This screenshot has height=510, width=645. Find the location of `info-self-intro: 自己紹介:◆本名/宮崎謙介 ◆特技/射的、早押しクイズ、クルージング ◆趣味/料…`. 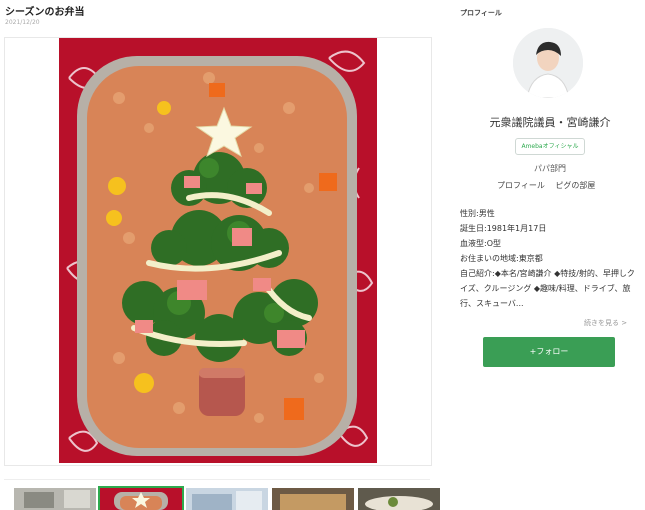

info-self-intro: 自己紹介:◆本名/宮崎謙介 ◆特技/射的、早押しクイズ、クルージング ◆趣味/料… is located at coordinates (547, 288).